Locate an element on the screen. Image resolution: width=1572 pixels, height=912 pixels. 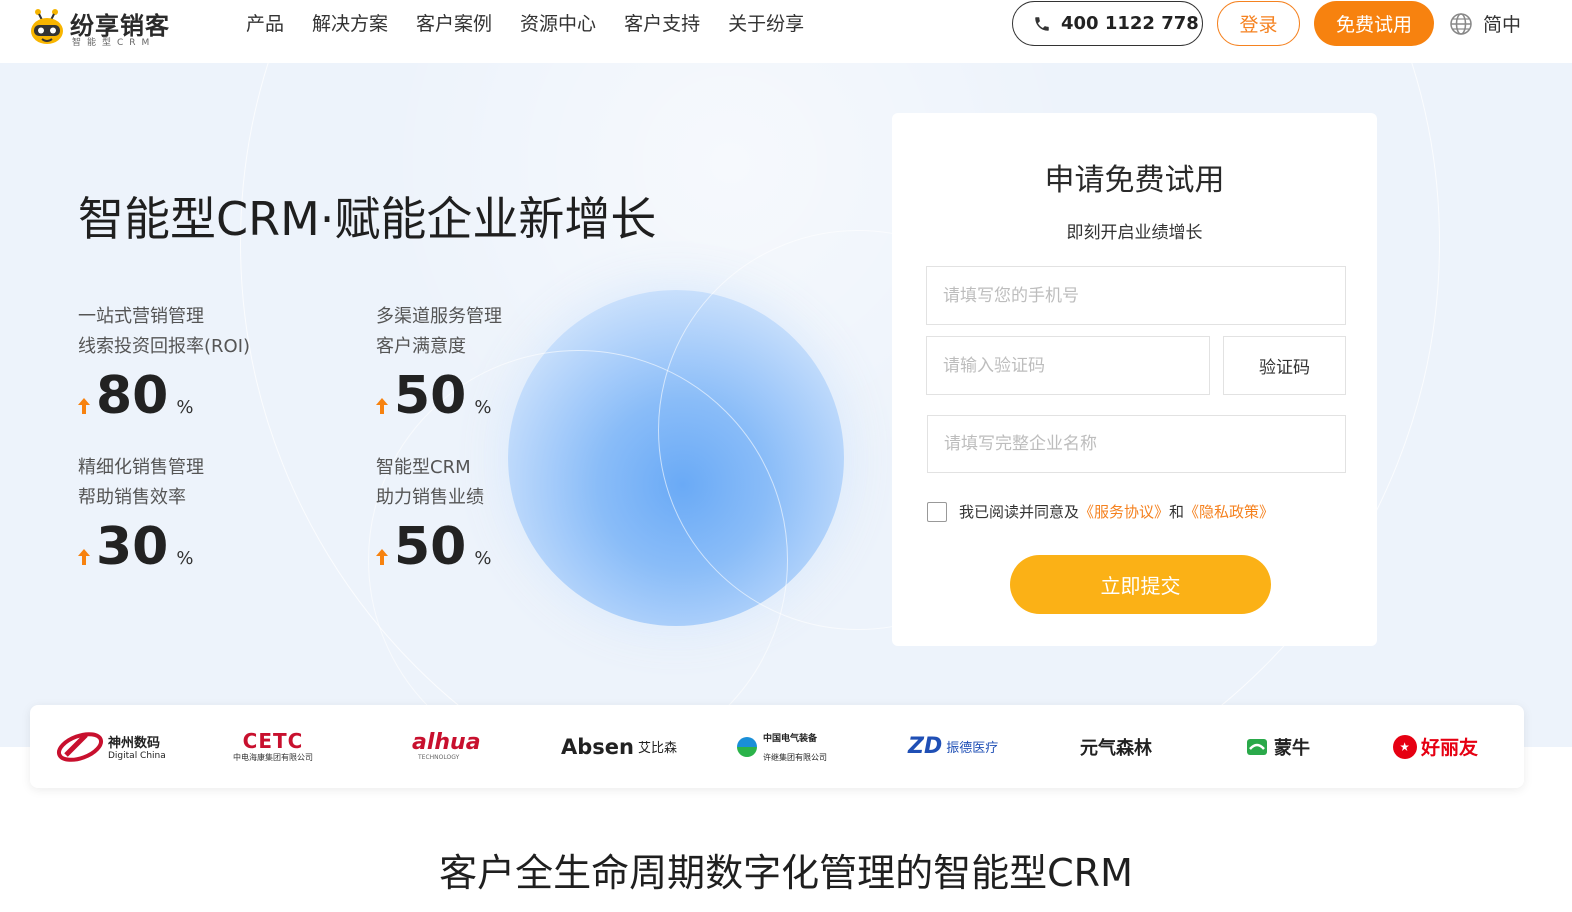
bee-logo-icon is located at coordinates (47, 26).